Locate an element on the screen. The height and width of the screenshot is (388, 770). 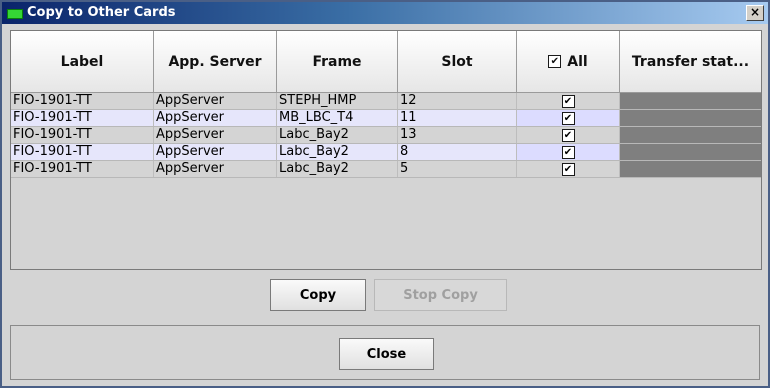
cell-slot: 8 is located at coordinates (457, 152).